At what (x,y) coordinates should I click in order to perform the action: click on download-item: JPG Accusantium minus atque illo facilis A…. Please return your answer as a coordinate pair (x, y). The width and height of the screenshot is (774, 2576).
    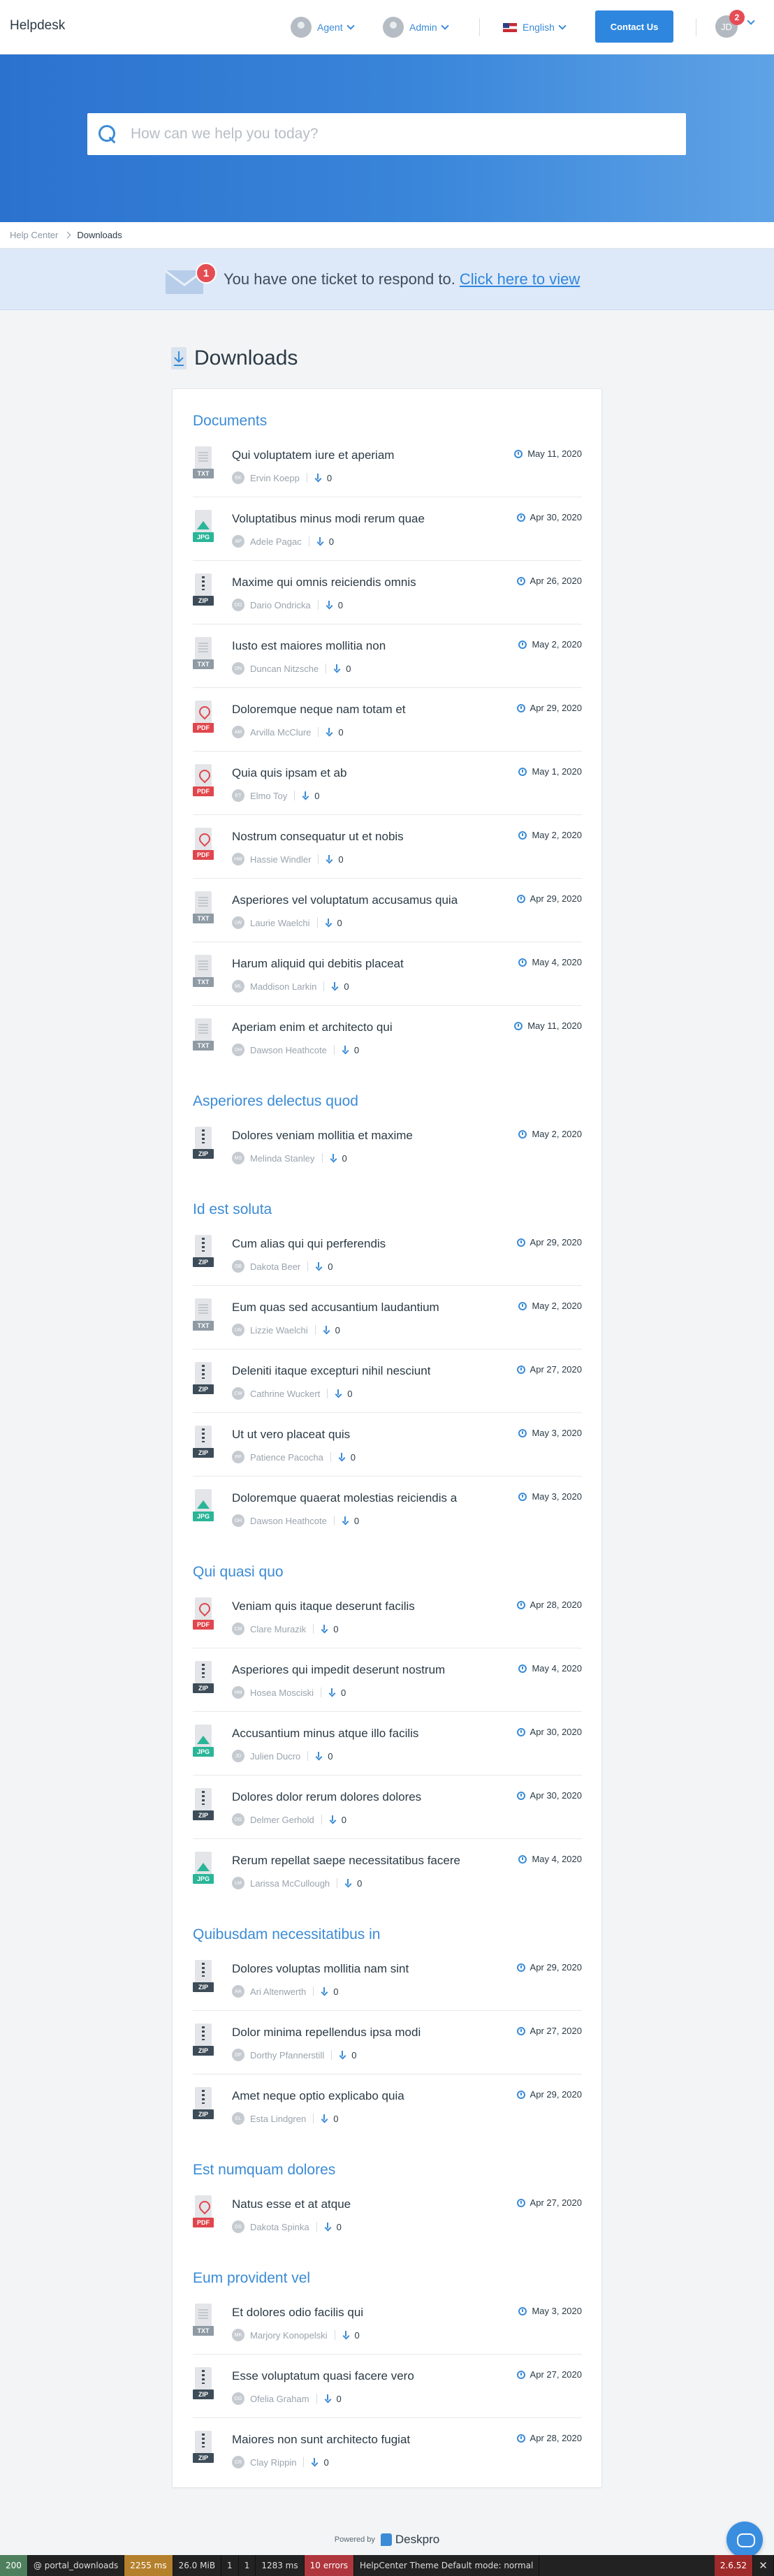
    Looking at the image, I should click on (388, 1744).